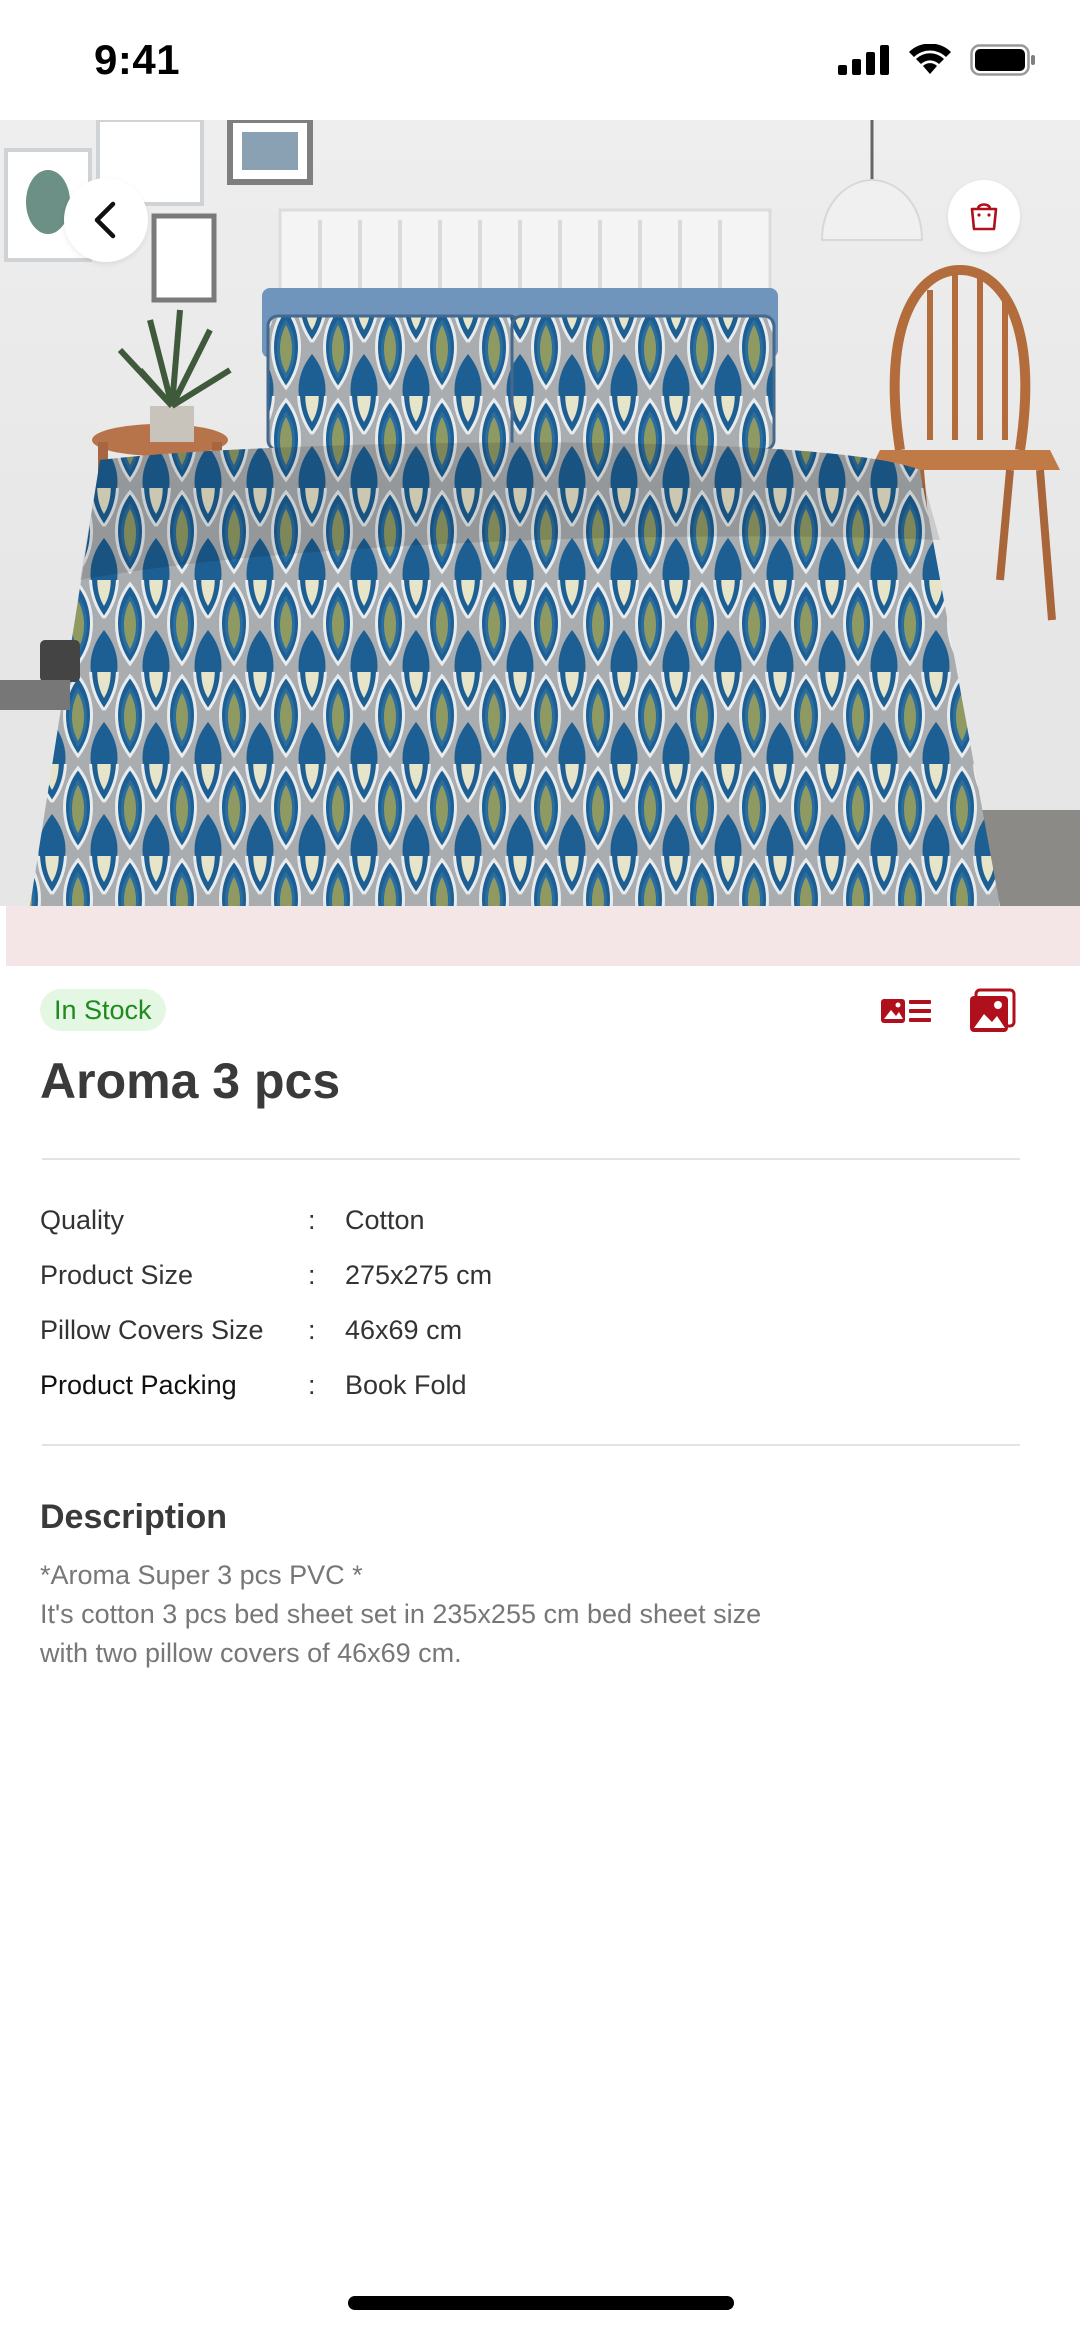 The image size is (1080, 2332). I want to click on spec-value: 46x69 cm, so click(404, 1330).